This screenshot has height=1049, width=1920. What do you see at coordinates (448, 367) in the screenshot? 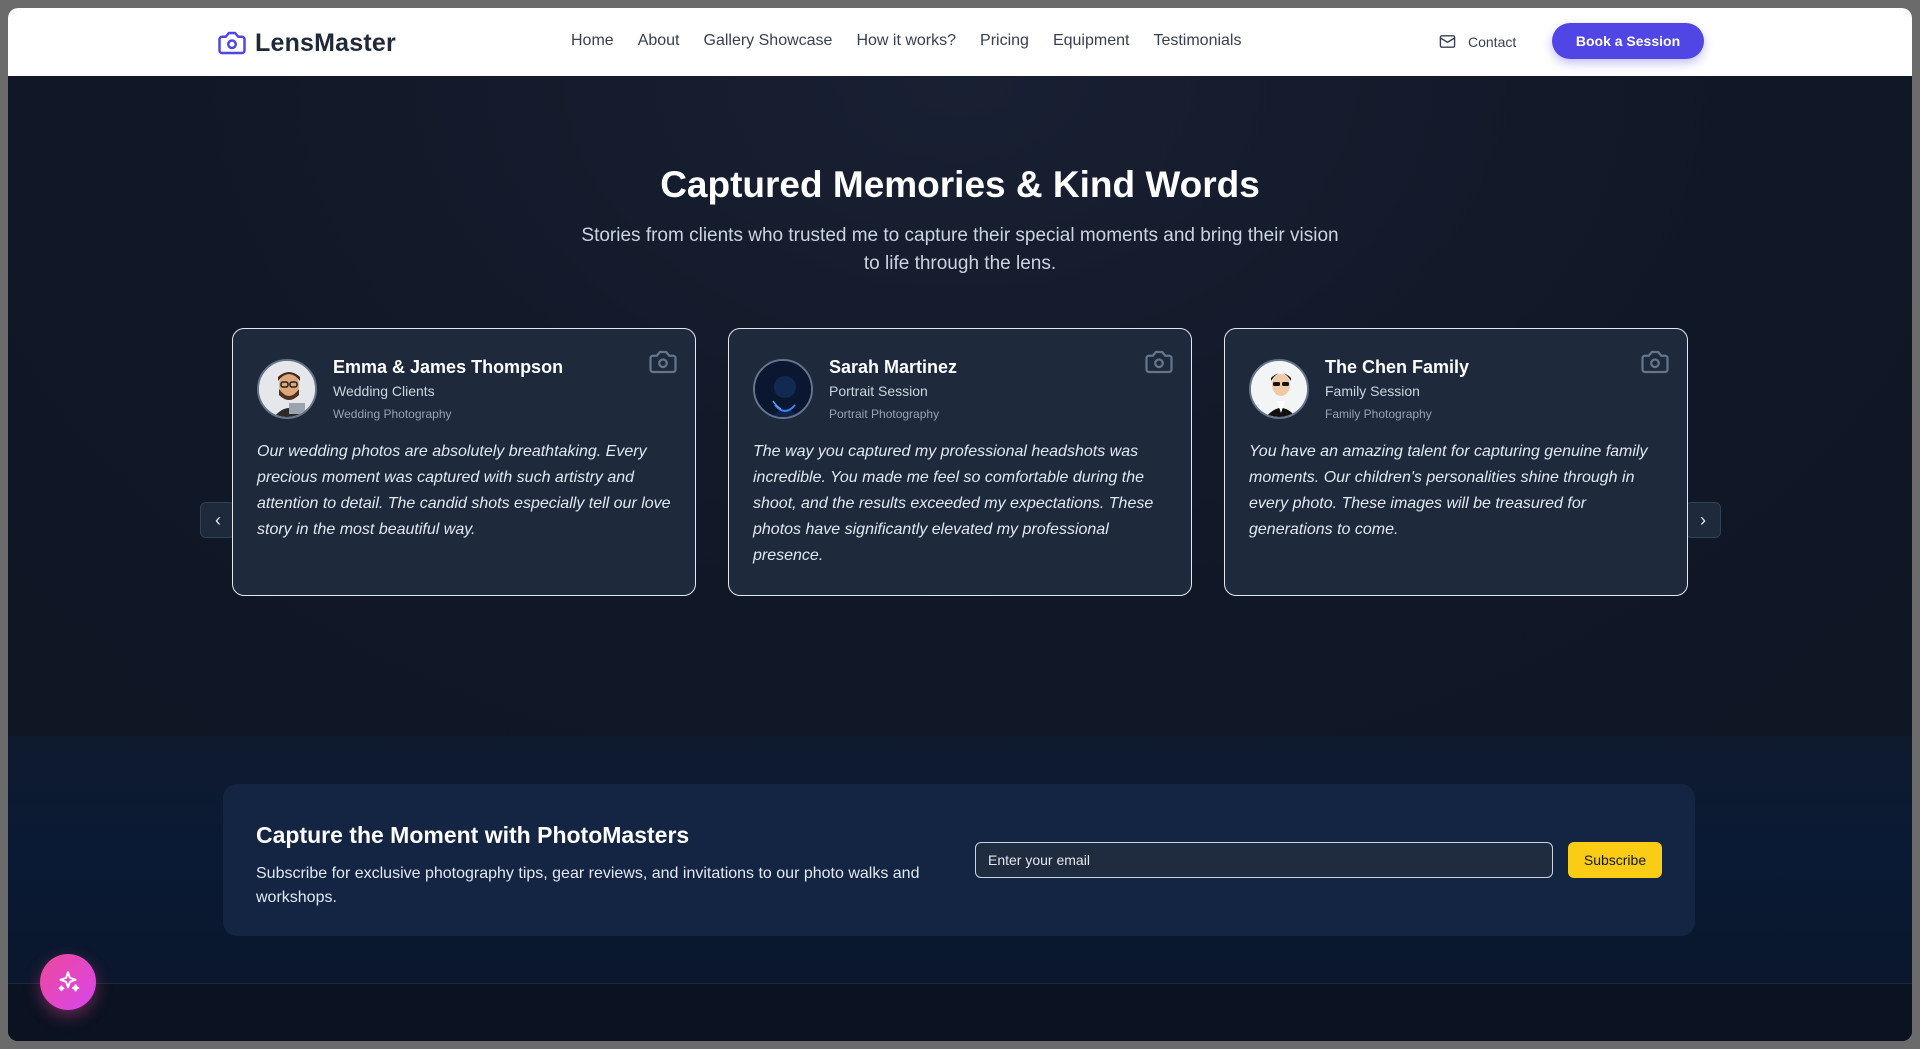
I see `client-name: Emma & James Thompson` at bounding box center [448, 367].